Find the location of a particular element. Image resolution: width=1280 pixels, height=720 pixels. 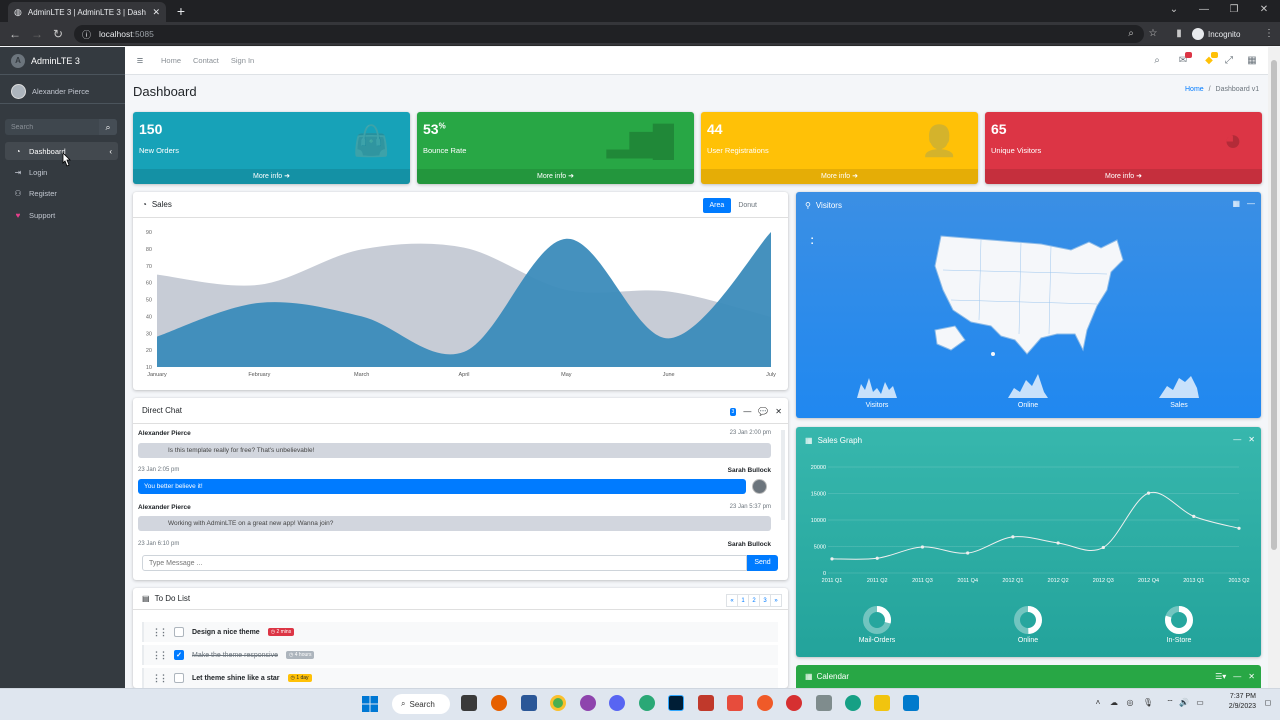

sidebar-item-support: ♥ Support is located at coordinates (61, 215).